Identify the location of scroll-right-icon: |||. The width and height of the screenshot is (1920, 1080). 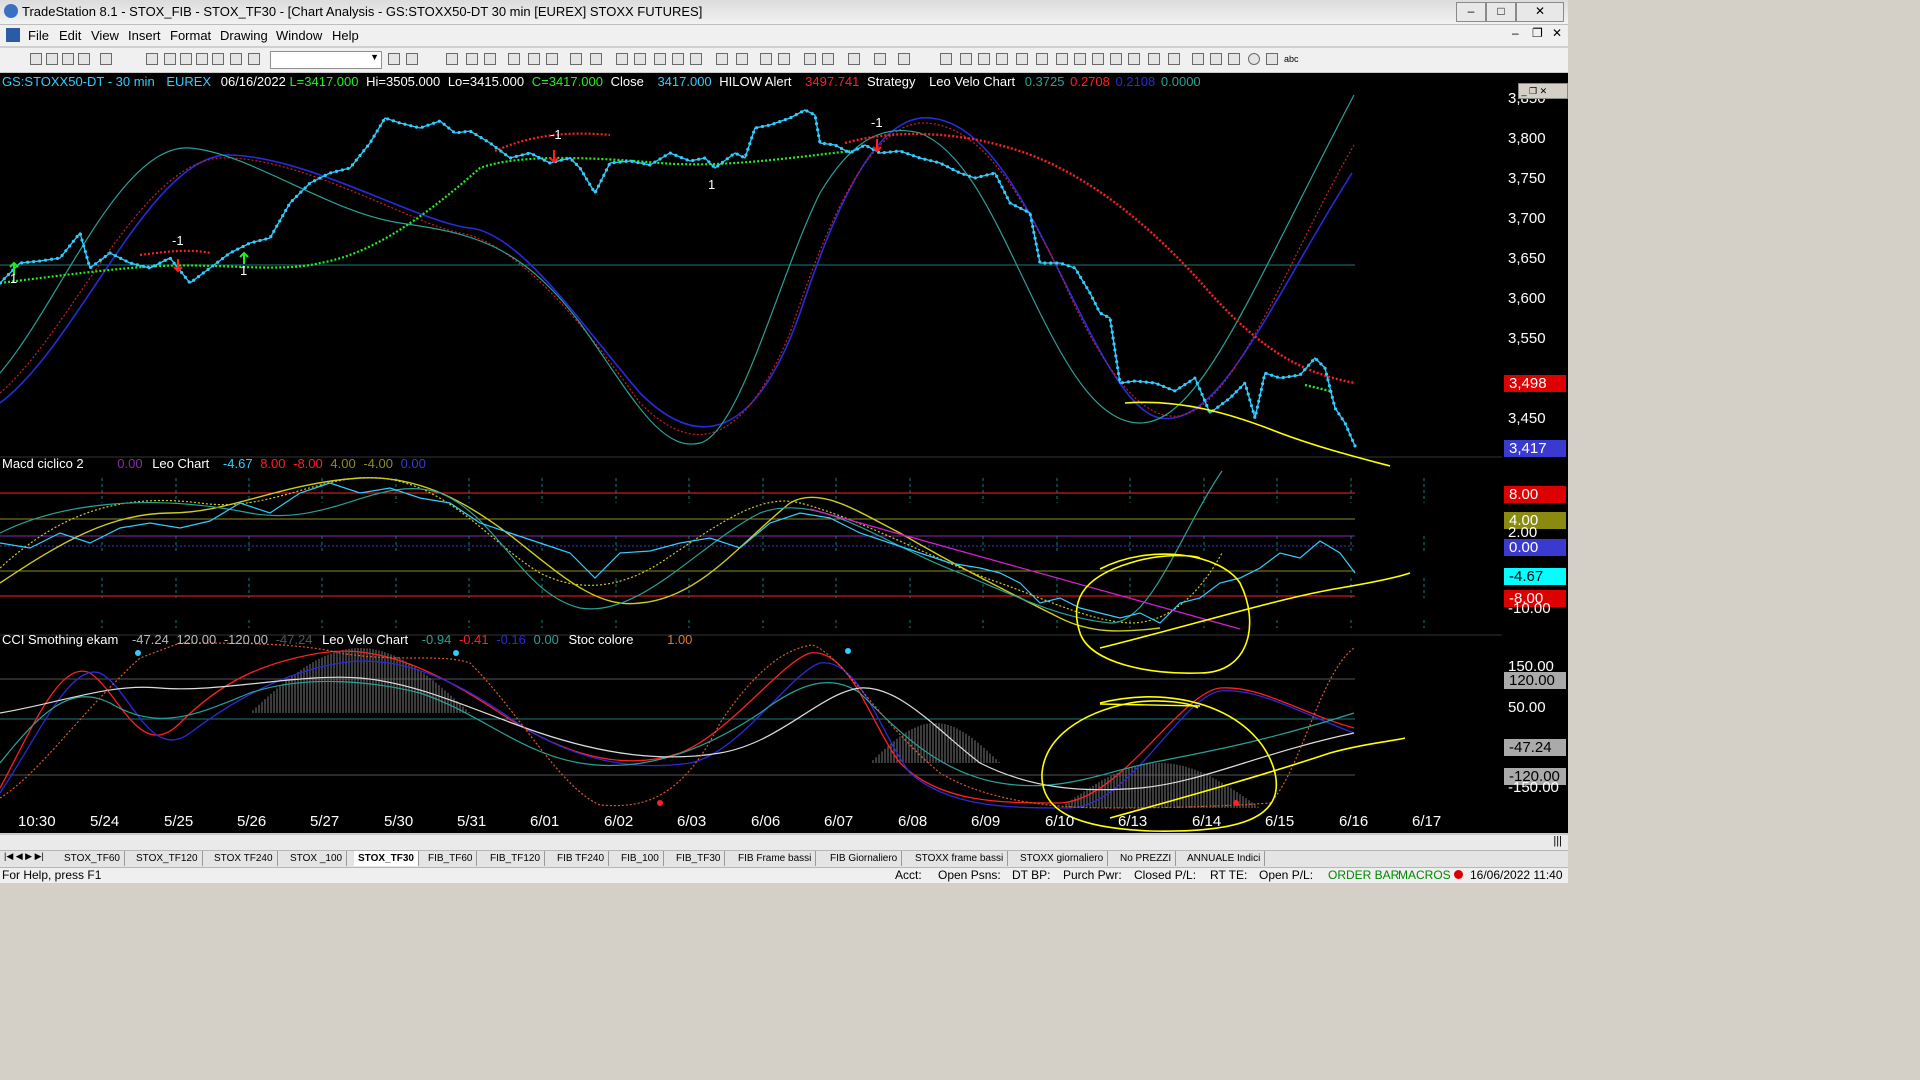
(1557, 841).